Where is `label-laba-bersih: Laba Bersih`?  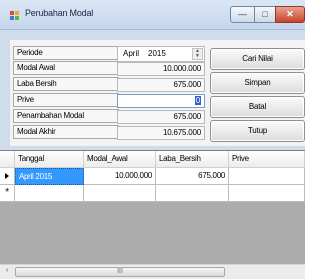 label-laba-bersih: Laba Bersih is located at coordinates (66, 84).